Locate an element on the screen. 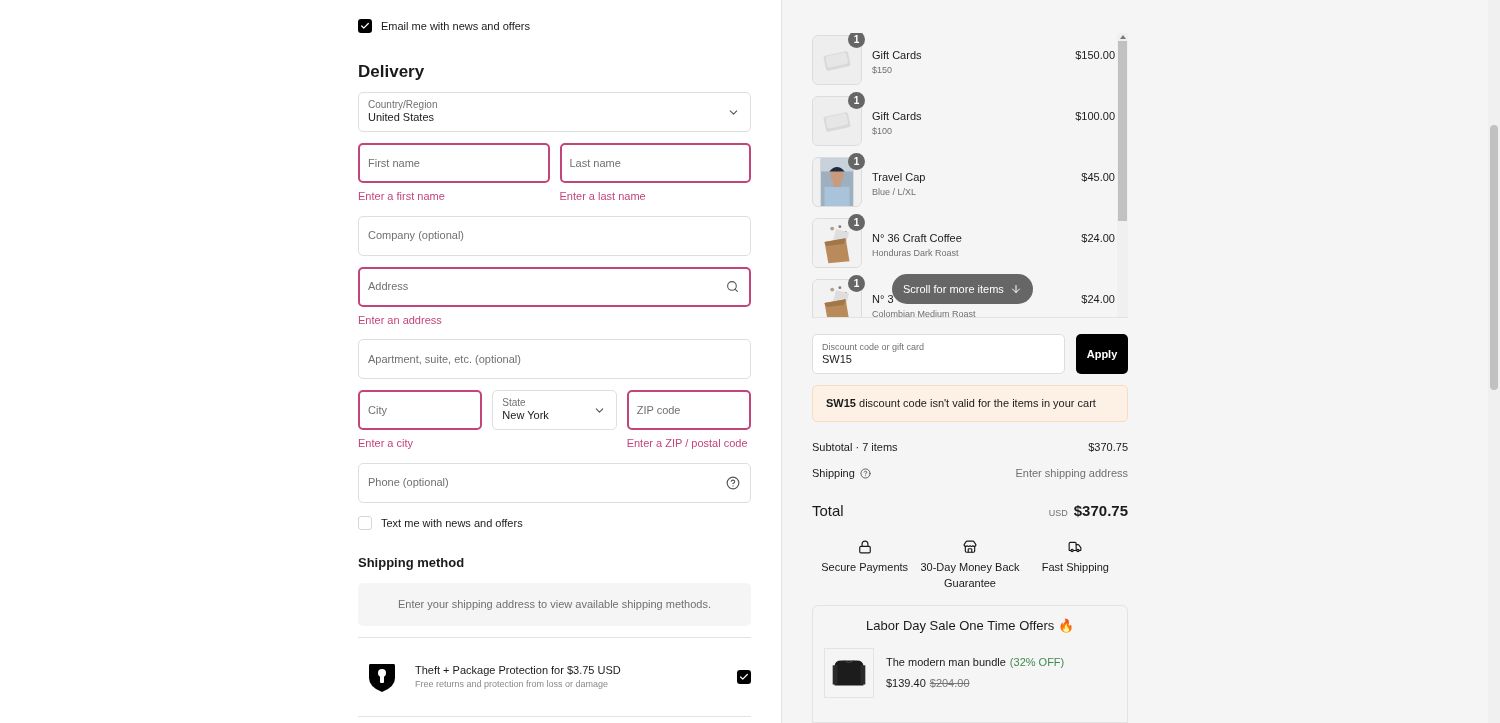  item-price: $100.00 is located at coordinates (1095, 116).